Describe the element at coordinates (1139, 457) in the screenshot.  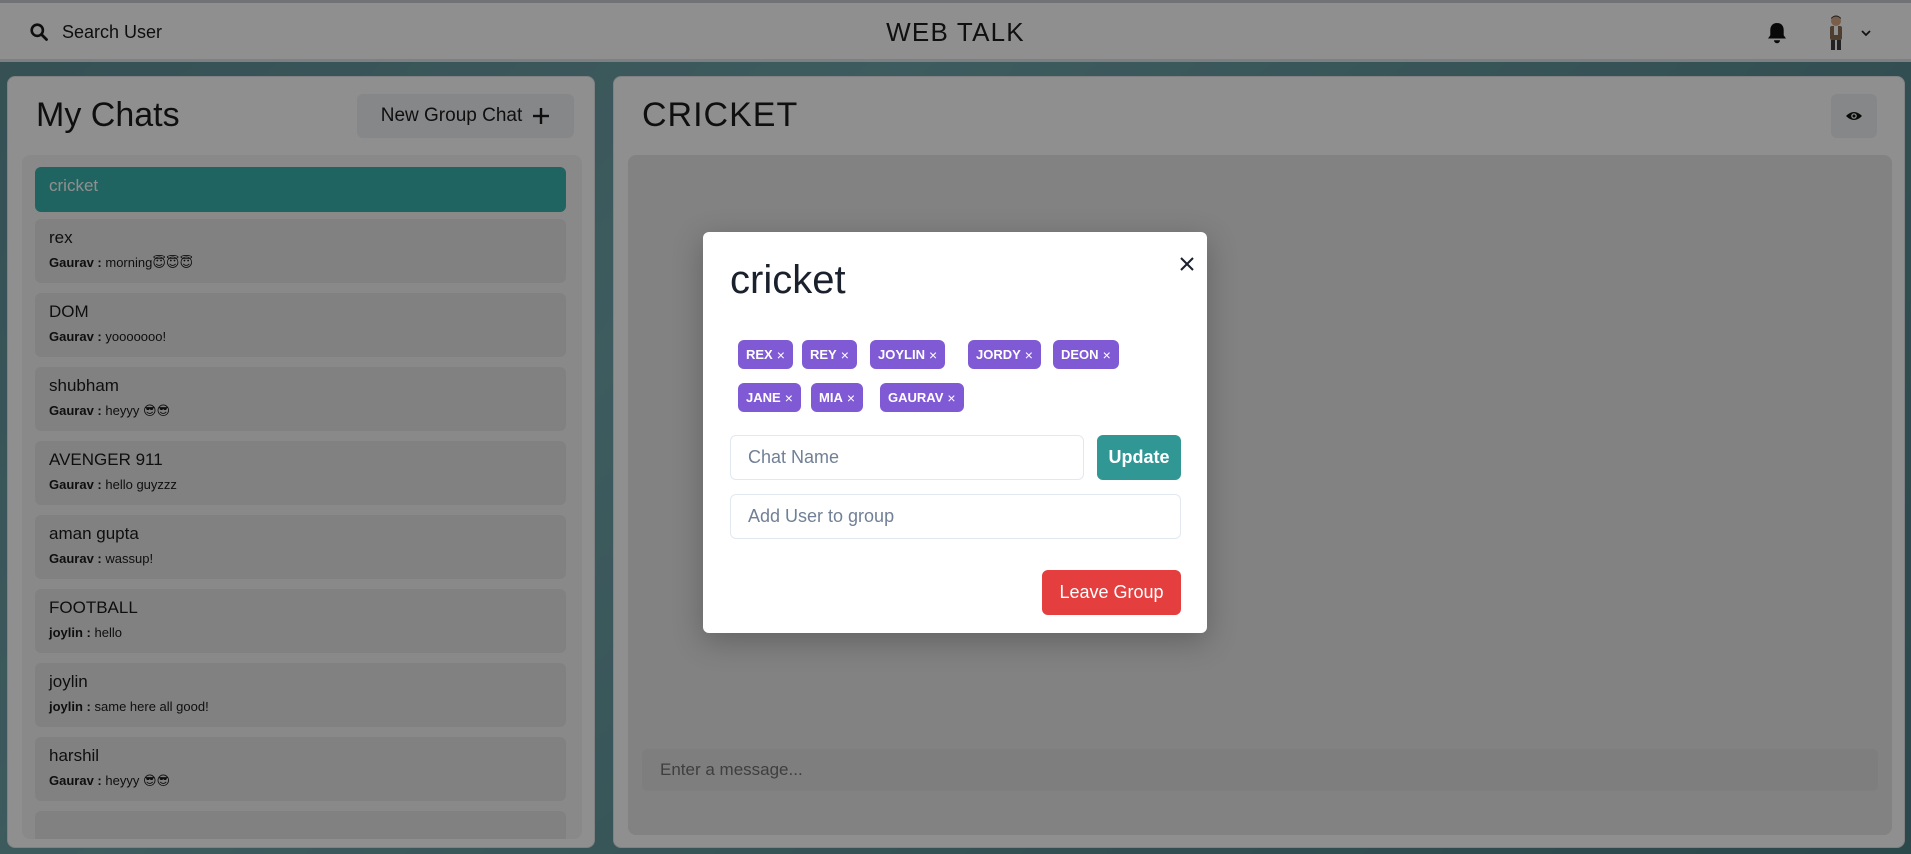
I see `update-button: Update` at that location.